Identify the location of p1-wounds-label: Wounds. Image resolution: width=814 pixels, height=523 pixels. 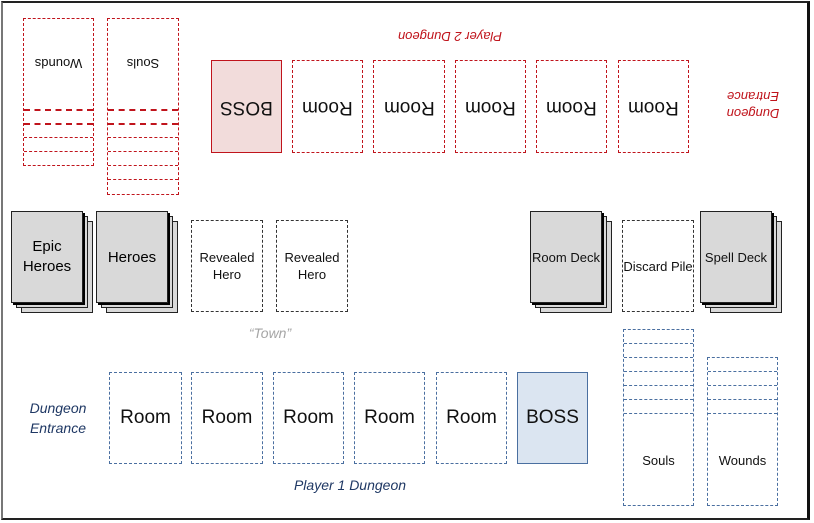
(742, 460).